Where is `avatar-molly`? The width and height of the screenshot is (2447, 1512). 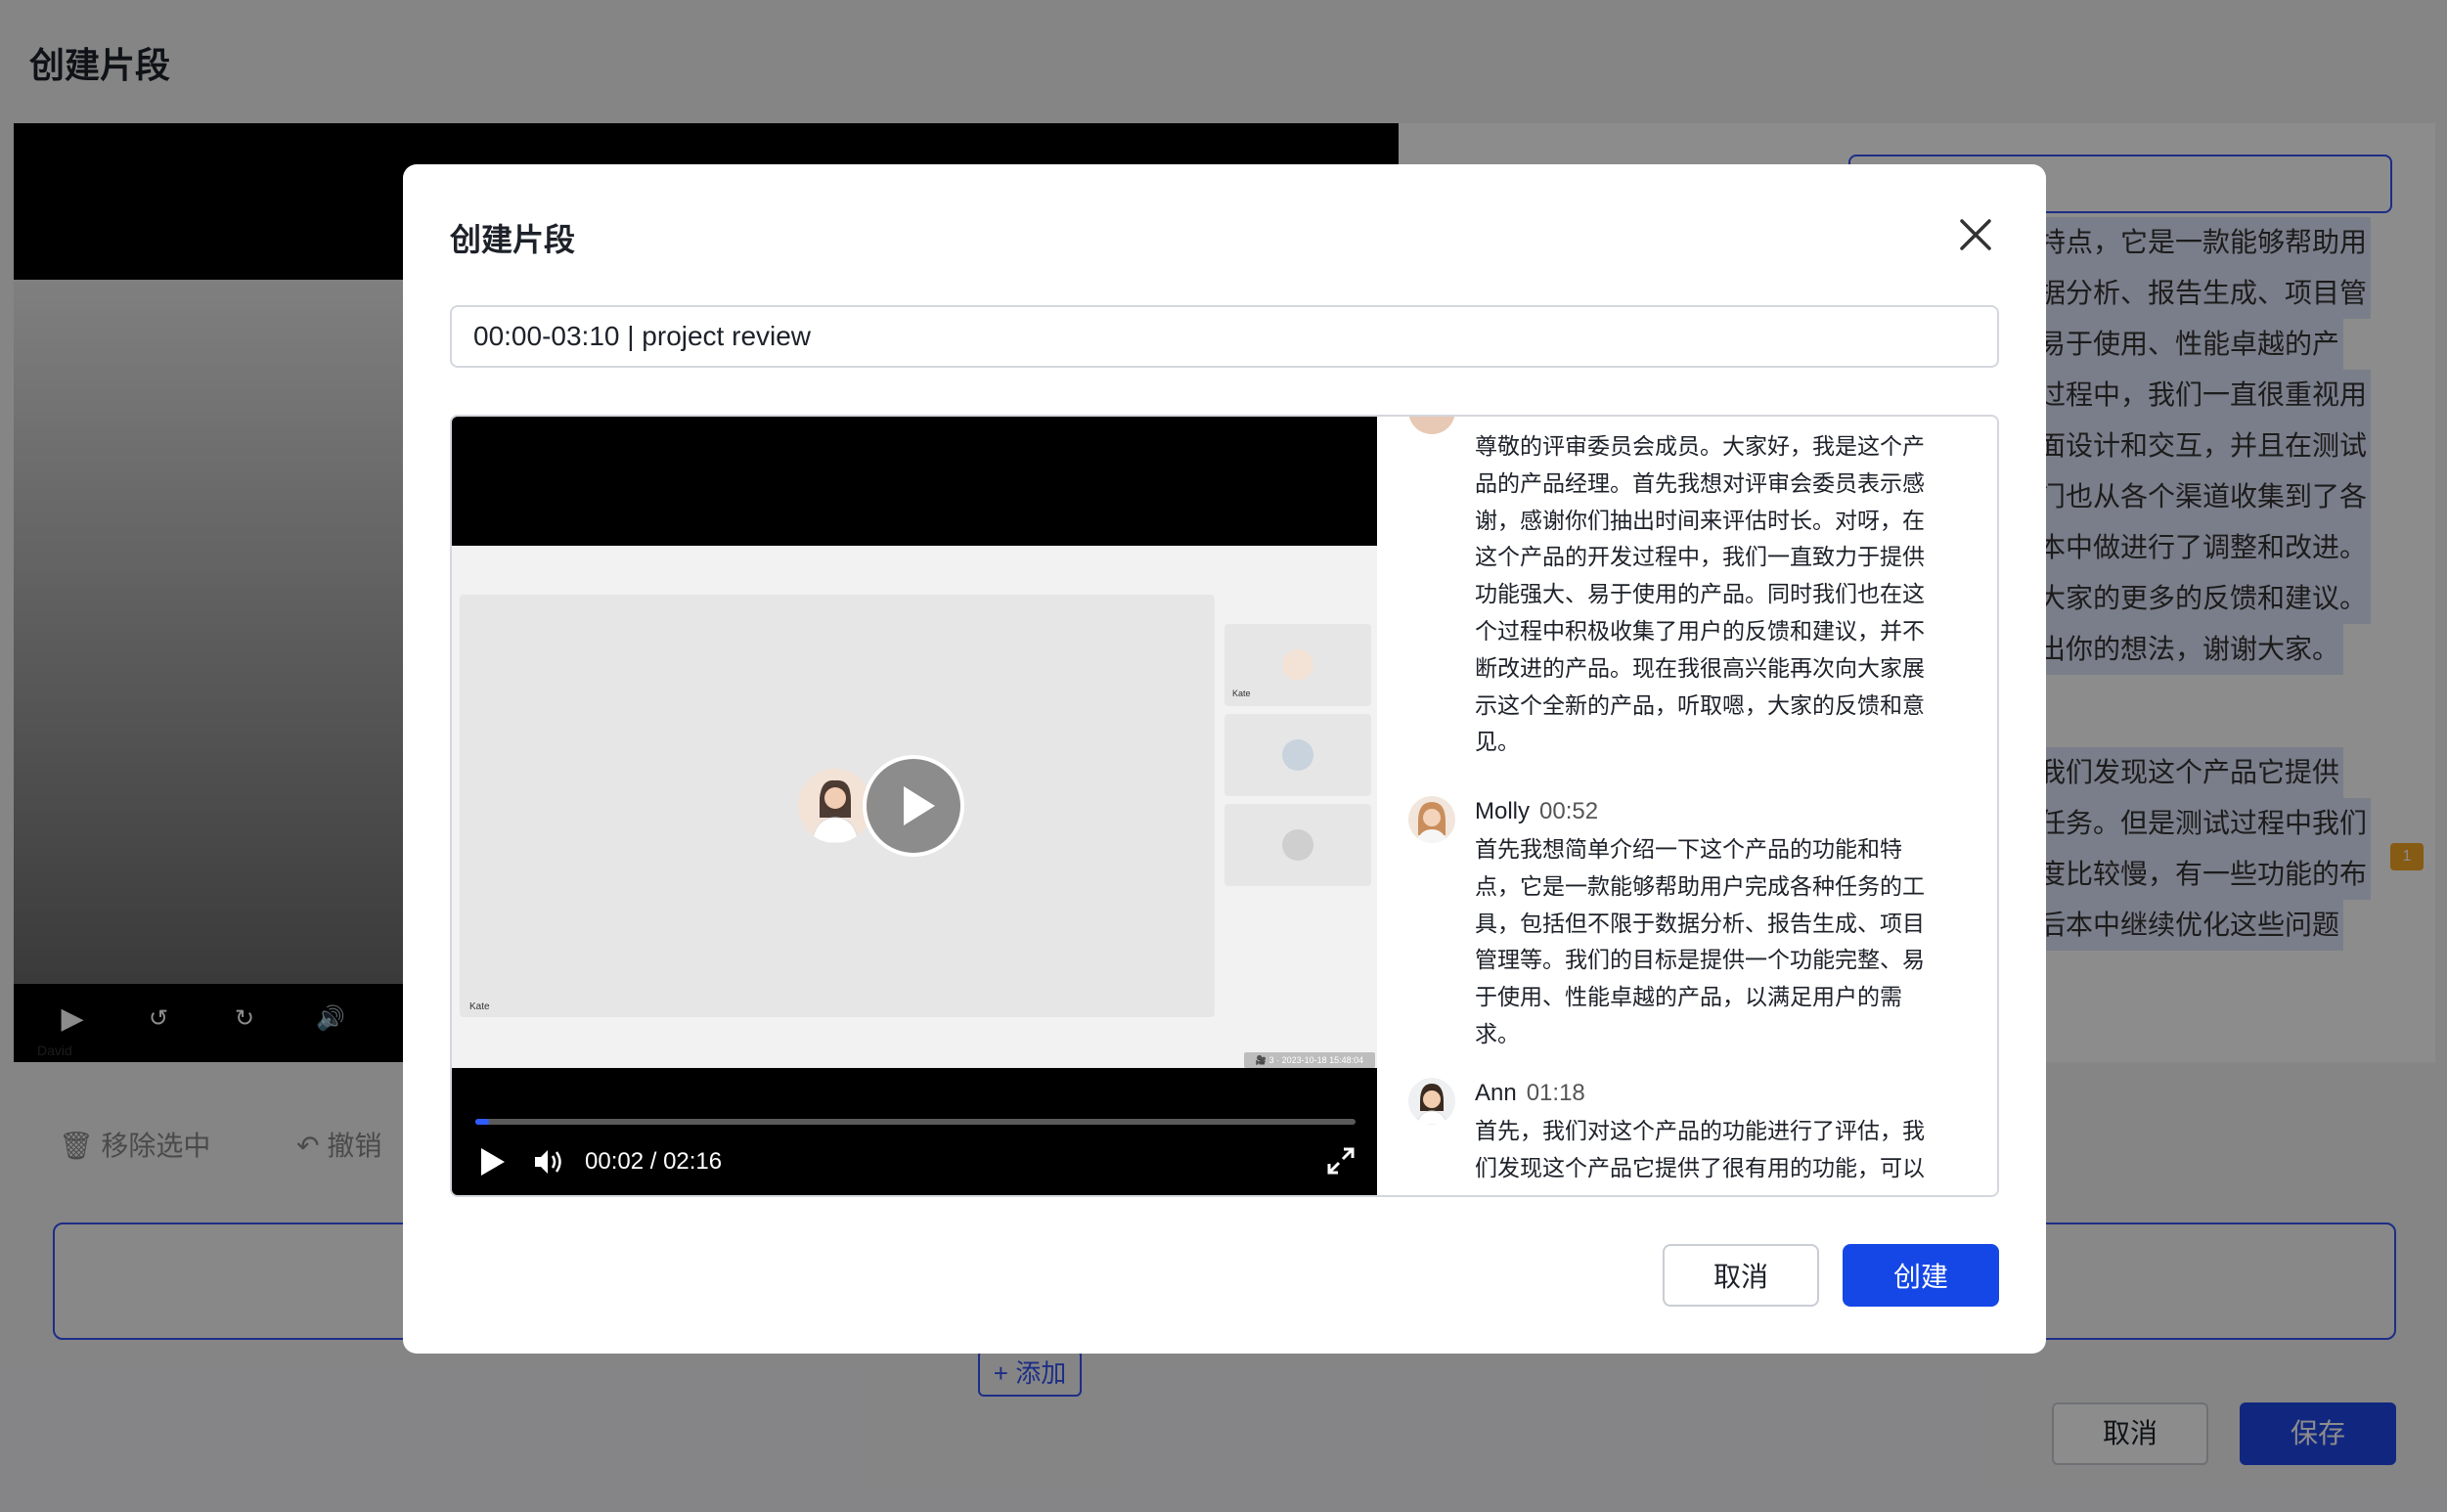
avatar-molly is located at coordinates (1431, 820).